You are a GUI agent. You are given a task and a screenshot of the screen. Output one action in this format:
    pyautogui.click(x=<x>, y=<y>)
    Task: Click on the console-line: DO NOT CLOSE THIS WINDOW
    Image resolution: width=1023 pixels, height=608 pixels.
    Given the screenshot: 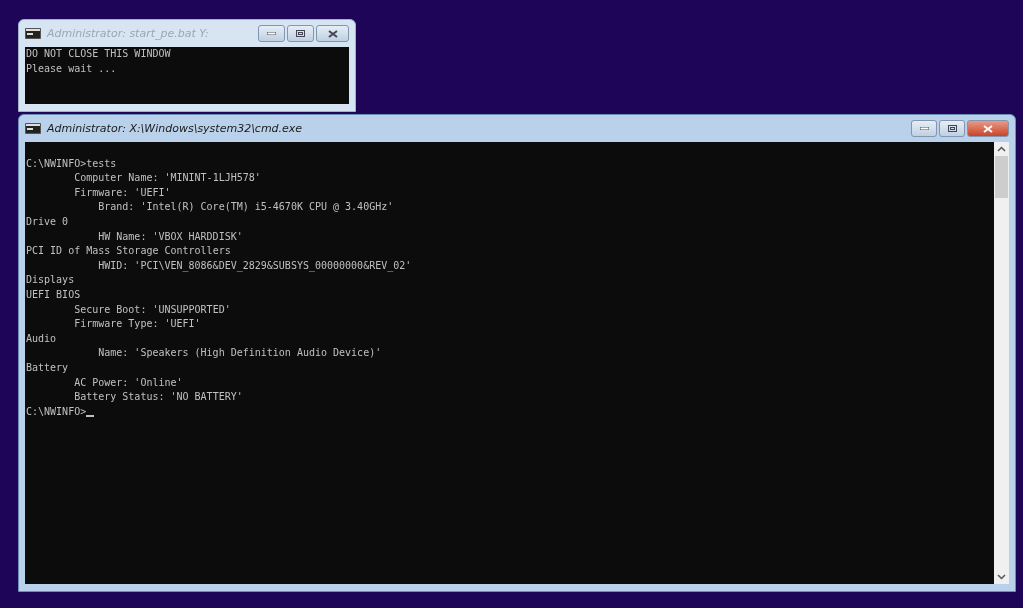 What is the action you would take?
    pyautogui.click(x=98, y=54)
    